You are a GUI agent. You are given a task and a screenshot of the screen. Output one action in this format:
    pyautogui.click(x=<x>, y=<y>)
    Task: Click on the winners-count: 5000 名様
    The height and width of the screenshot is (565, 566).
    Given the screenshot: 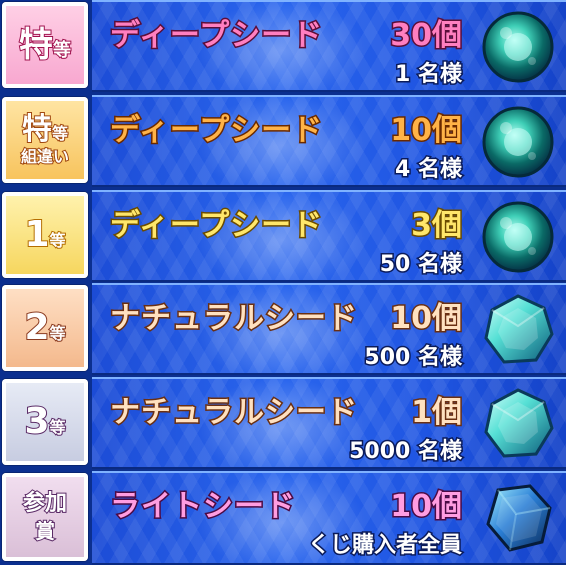 What is the action you would take?
    pyautogui.click(x=406, y=452)
    